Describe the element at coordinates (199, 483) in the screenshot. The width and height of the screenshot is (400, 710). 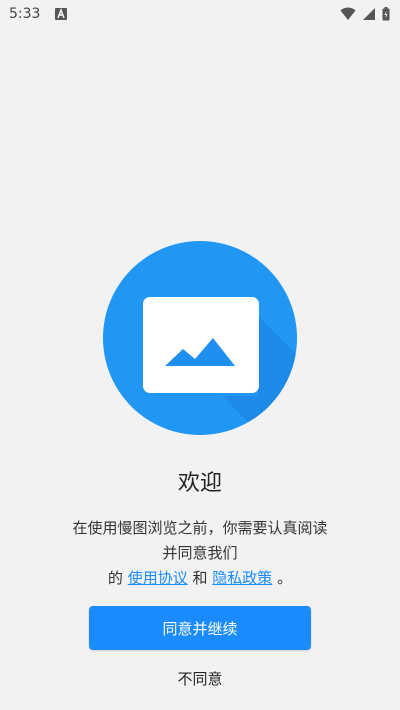
I see `welcome-title: 欢迎` at that location.